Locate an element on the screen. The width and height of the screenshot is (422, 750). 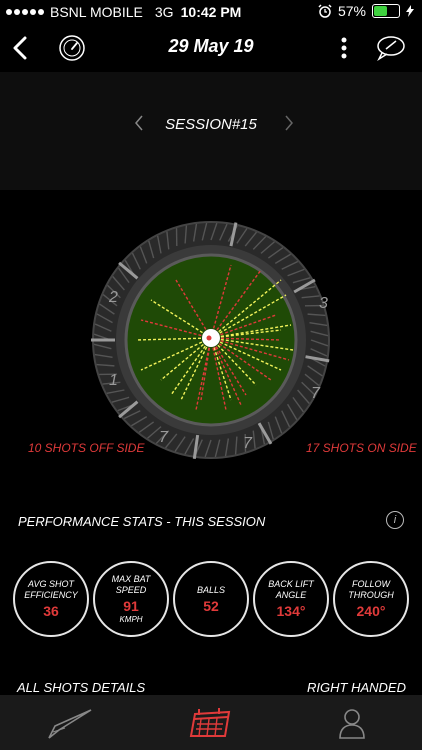
ball-seam is located at coordinates (209, 338).